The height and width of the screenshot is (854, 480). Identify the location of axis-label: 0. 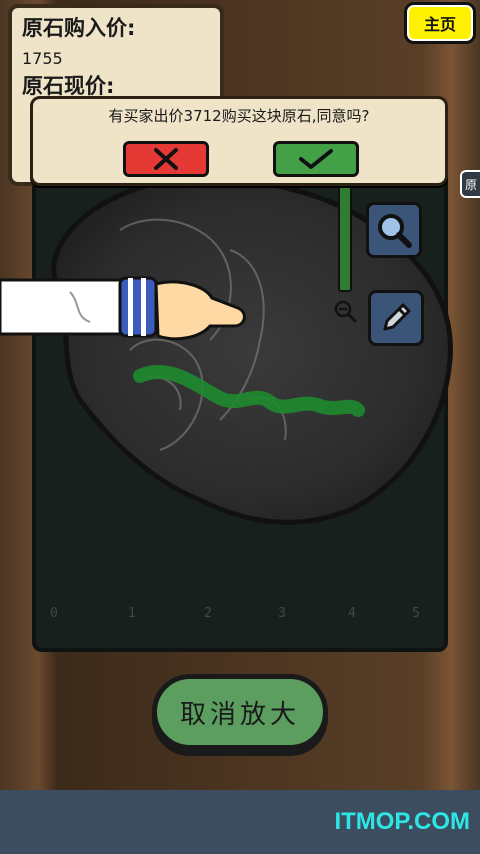
(54, 613).